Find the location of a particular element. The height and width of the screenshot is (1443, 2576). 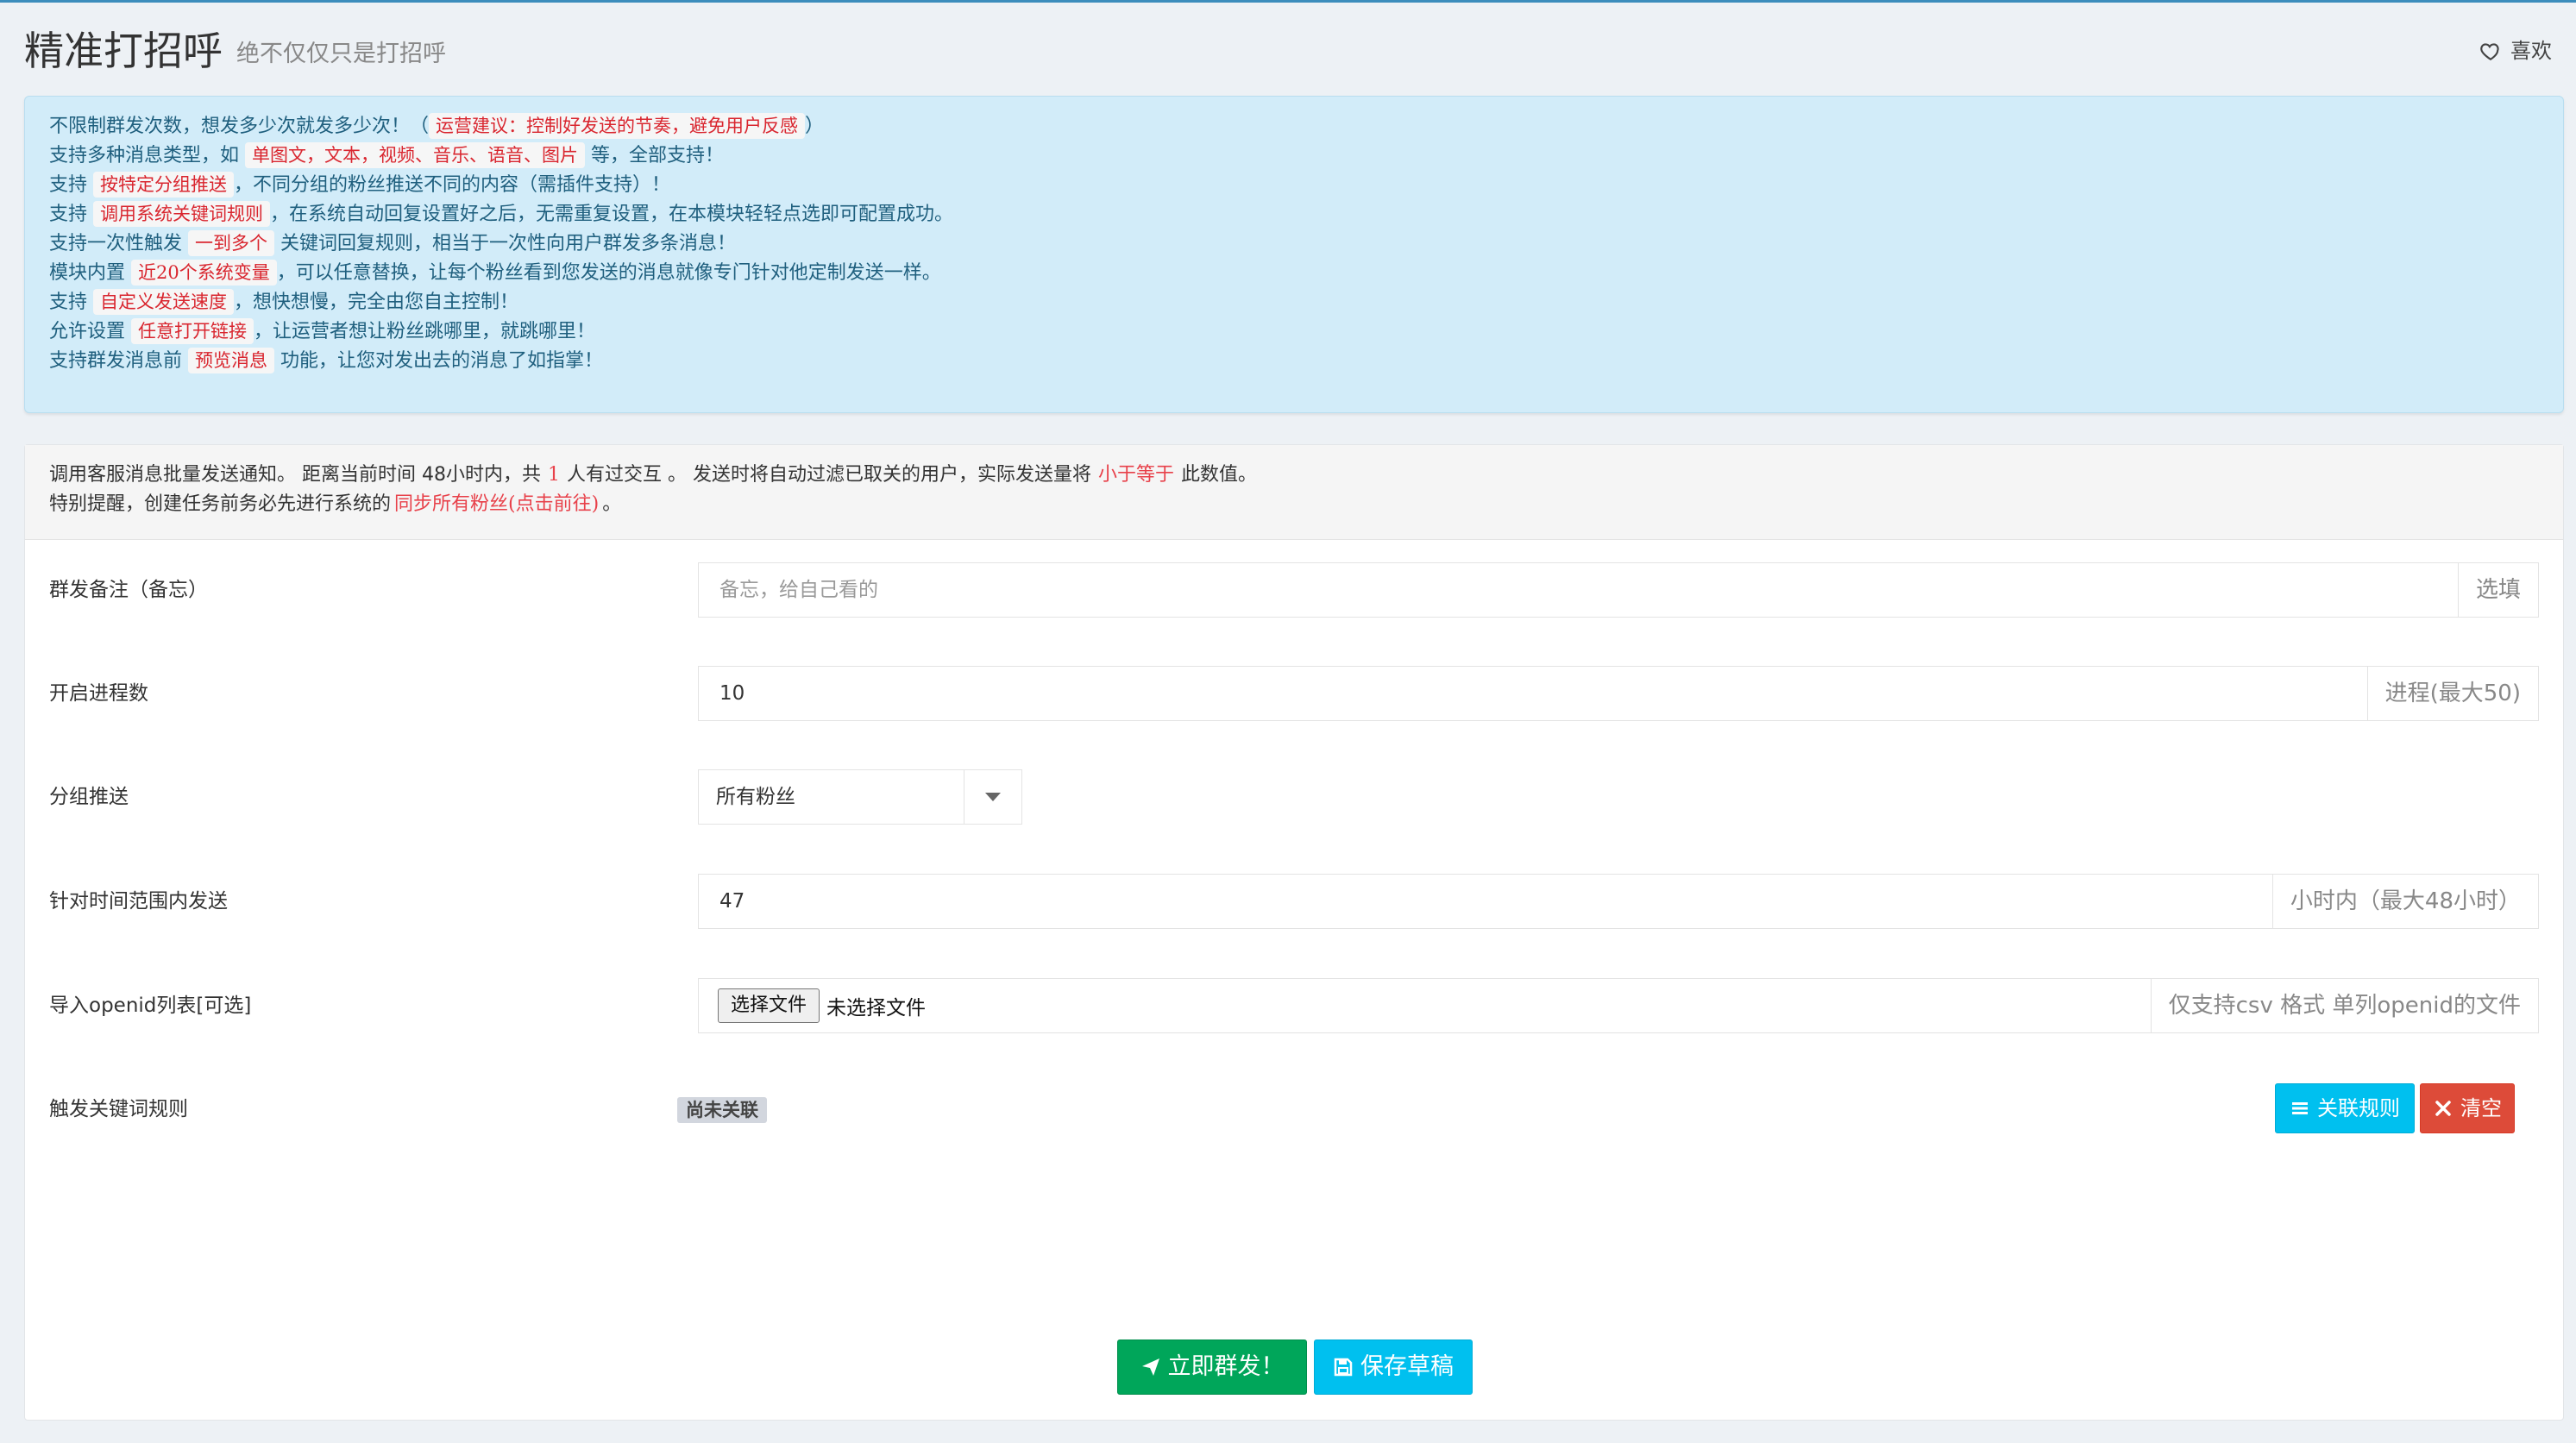

notice-line: 支持一次性触发 一到多个 关键词回复规则，相当于一次性向用户群发多条消息！ is located at coordinates (1294, 244).